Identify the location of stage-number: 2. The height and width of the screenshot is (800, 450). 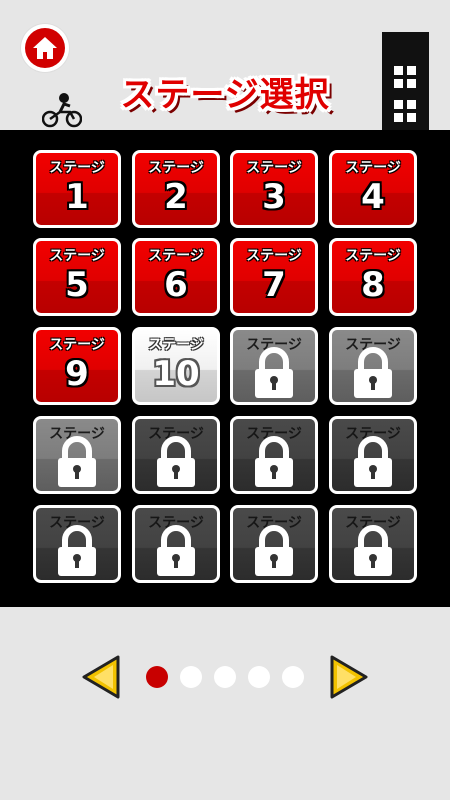
(176, 197).